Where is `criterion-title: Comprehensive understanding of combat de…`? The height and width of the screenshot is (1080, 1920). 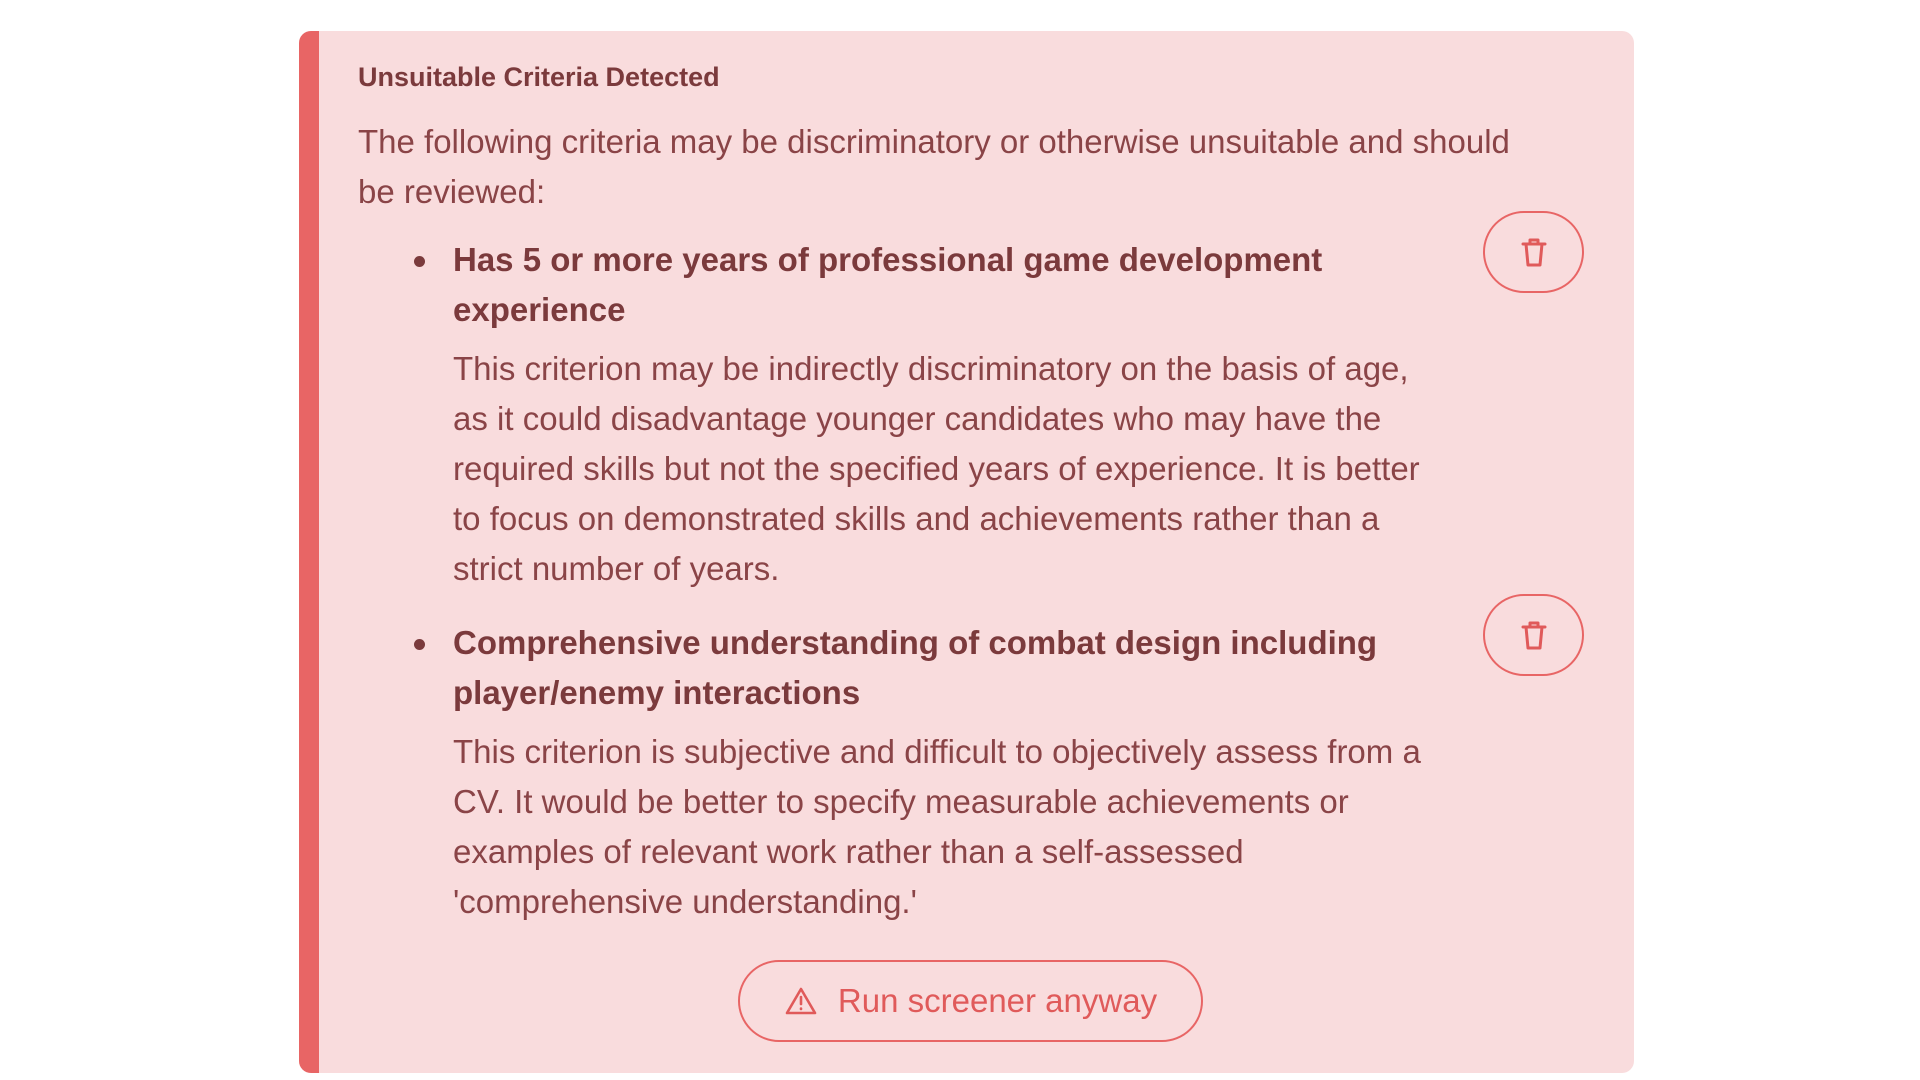
criterion-title: Comprehensive understanding of combat de… is located at coordinates (915, 667).